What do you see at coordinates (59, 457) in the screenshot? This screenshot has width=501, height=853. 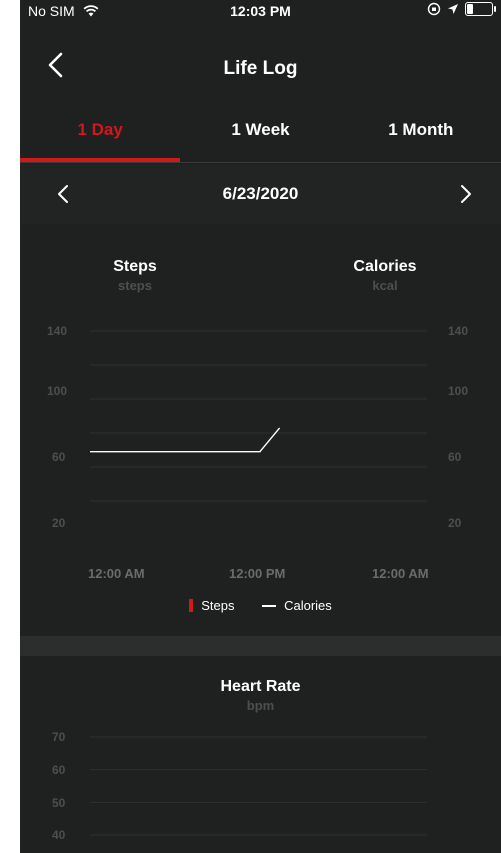 I see `left-y-tick-60: 60` at bounding box center [59, 457].